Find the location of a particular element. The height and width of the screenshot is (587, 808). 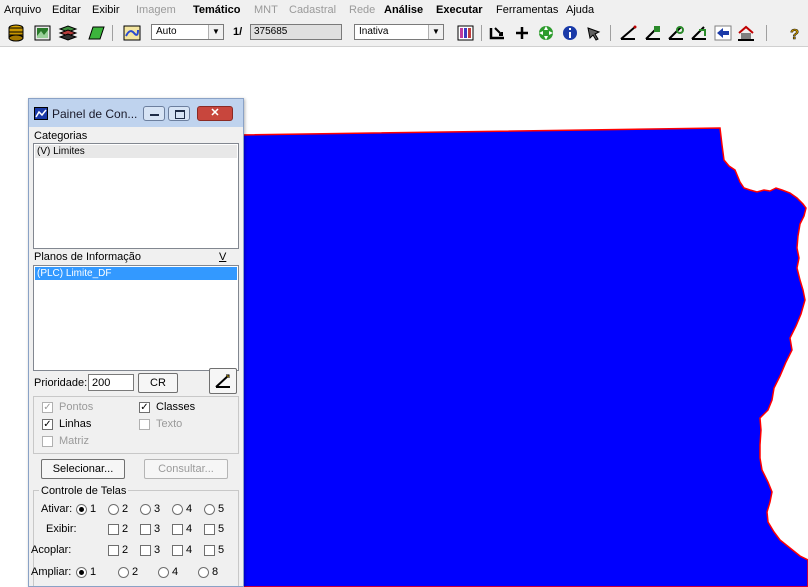

style-edit-button is located at coordinates (223, 381).